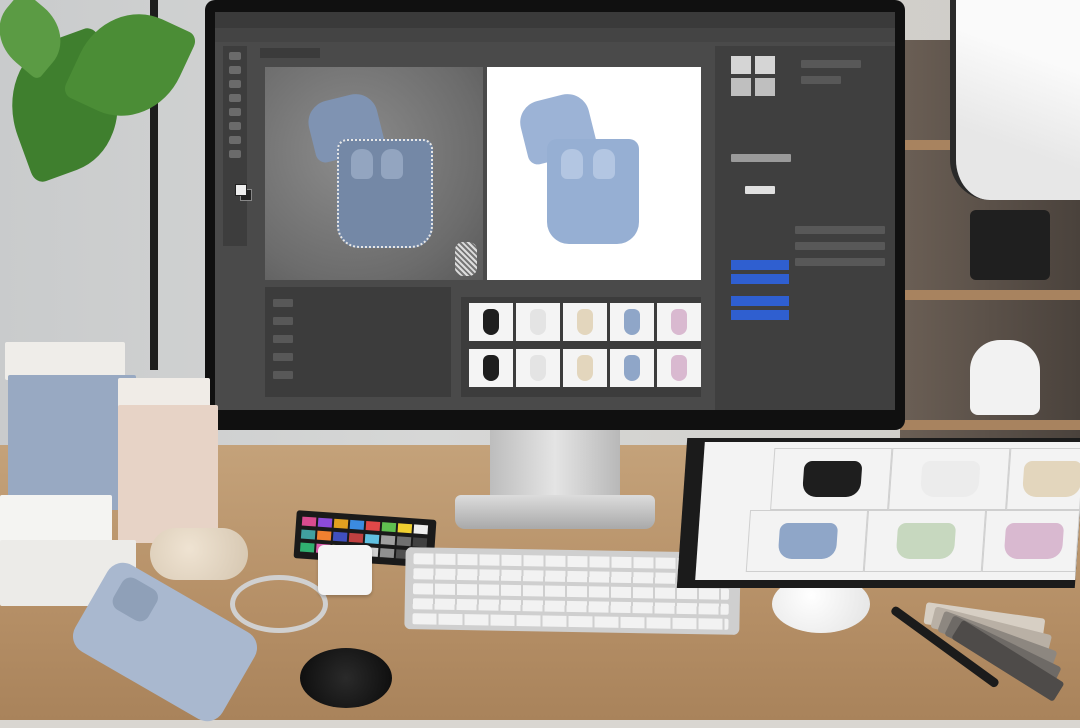 This screenshot has width=1080, height=728. What do you see at coordinates (279, 604) in the screenshot?
I see `usb-cable` at bounding box center [279, 604].